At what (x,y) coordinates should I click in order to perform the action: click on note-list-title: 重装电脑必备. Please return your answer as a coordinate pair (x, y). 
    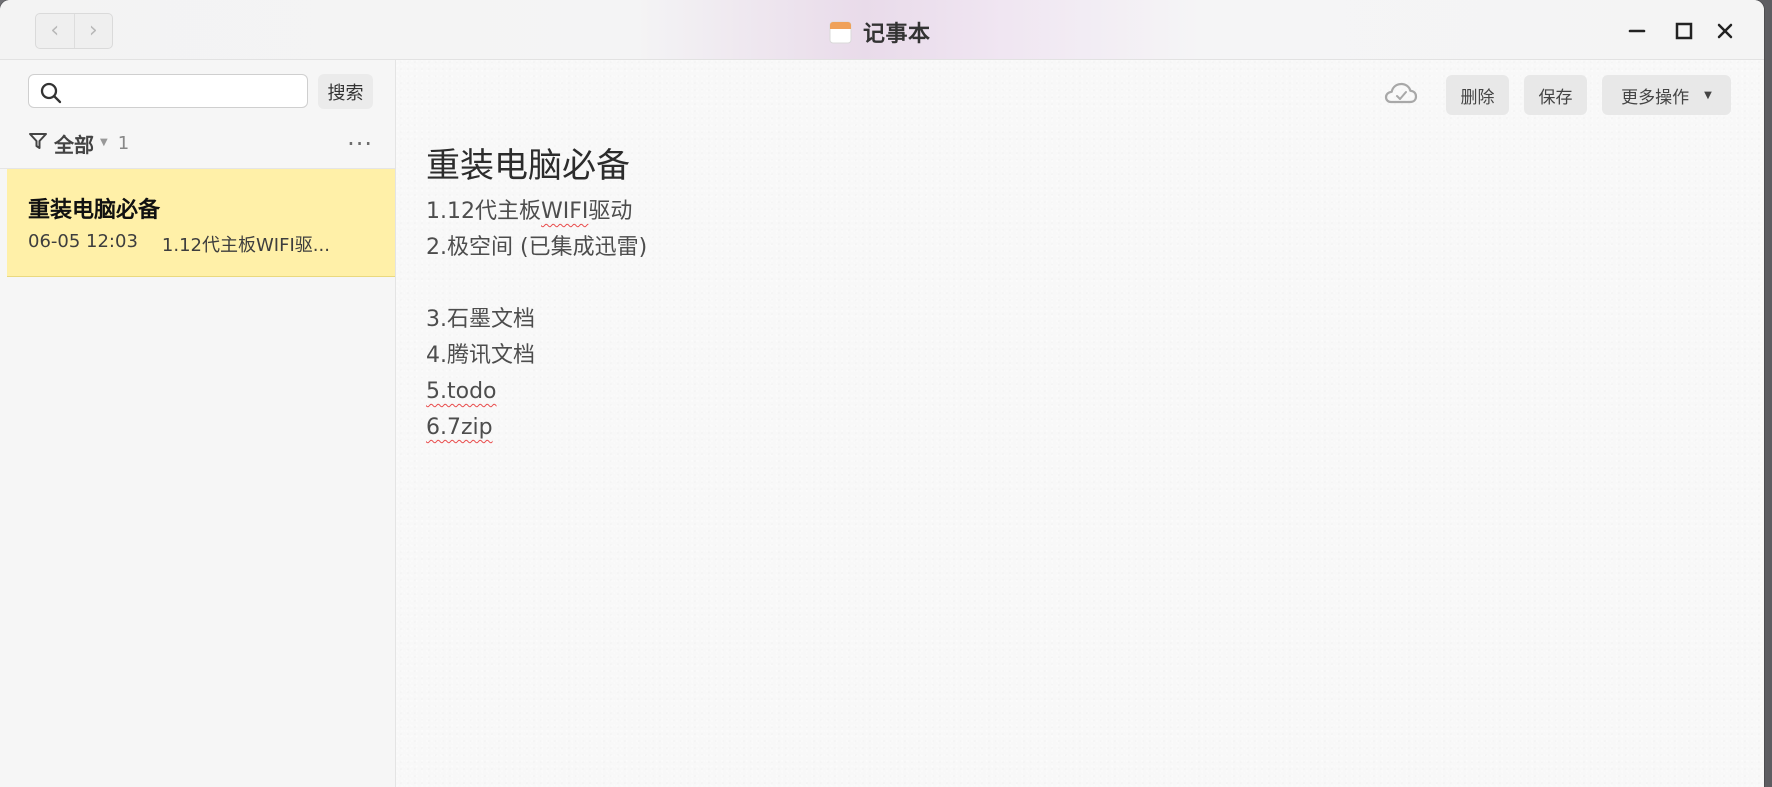
    Looking at the image, I should click on (94, 210).